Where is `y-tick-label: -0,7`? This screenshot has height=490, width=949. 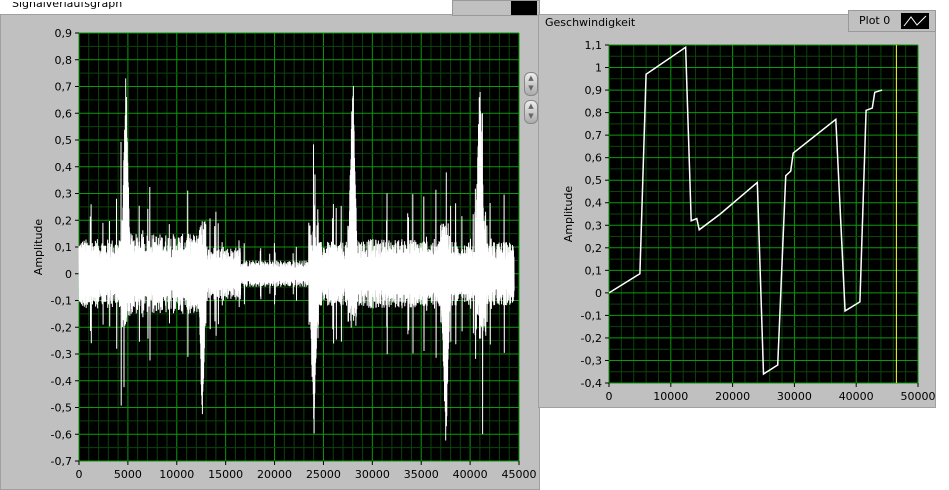 y-tick-label: -0,7 is located at coordinates (61, 461).